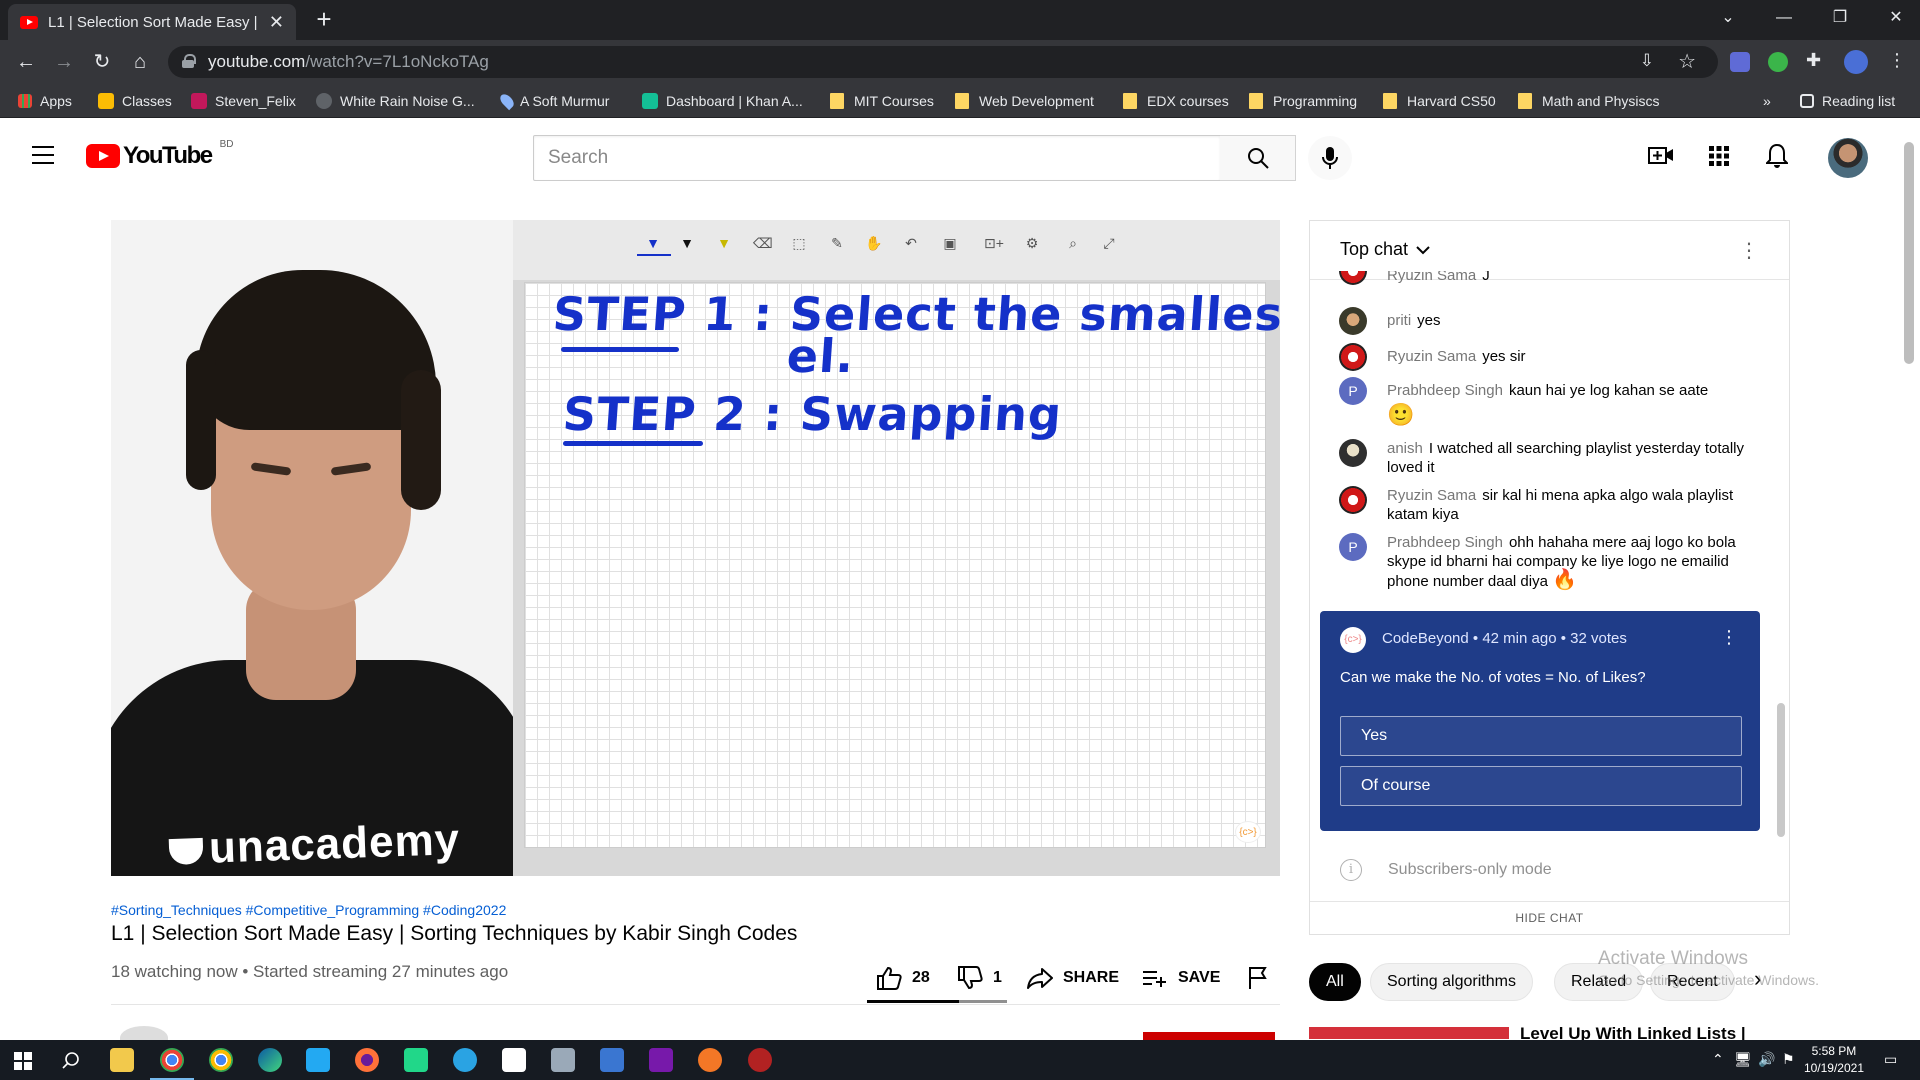 Image resolution: width=1920 pixels, height=1080 pixels. I want to click on new-tab-button: +, so click(324, 20).